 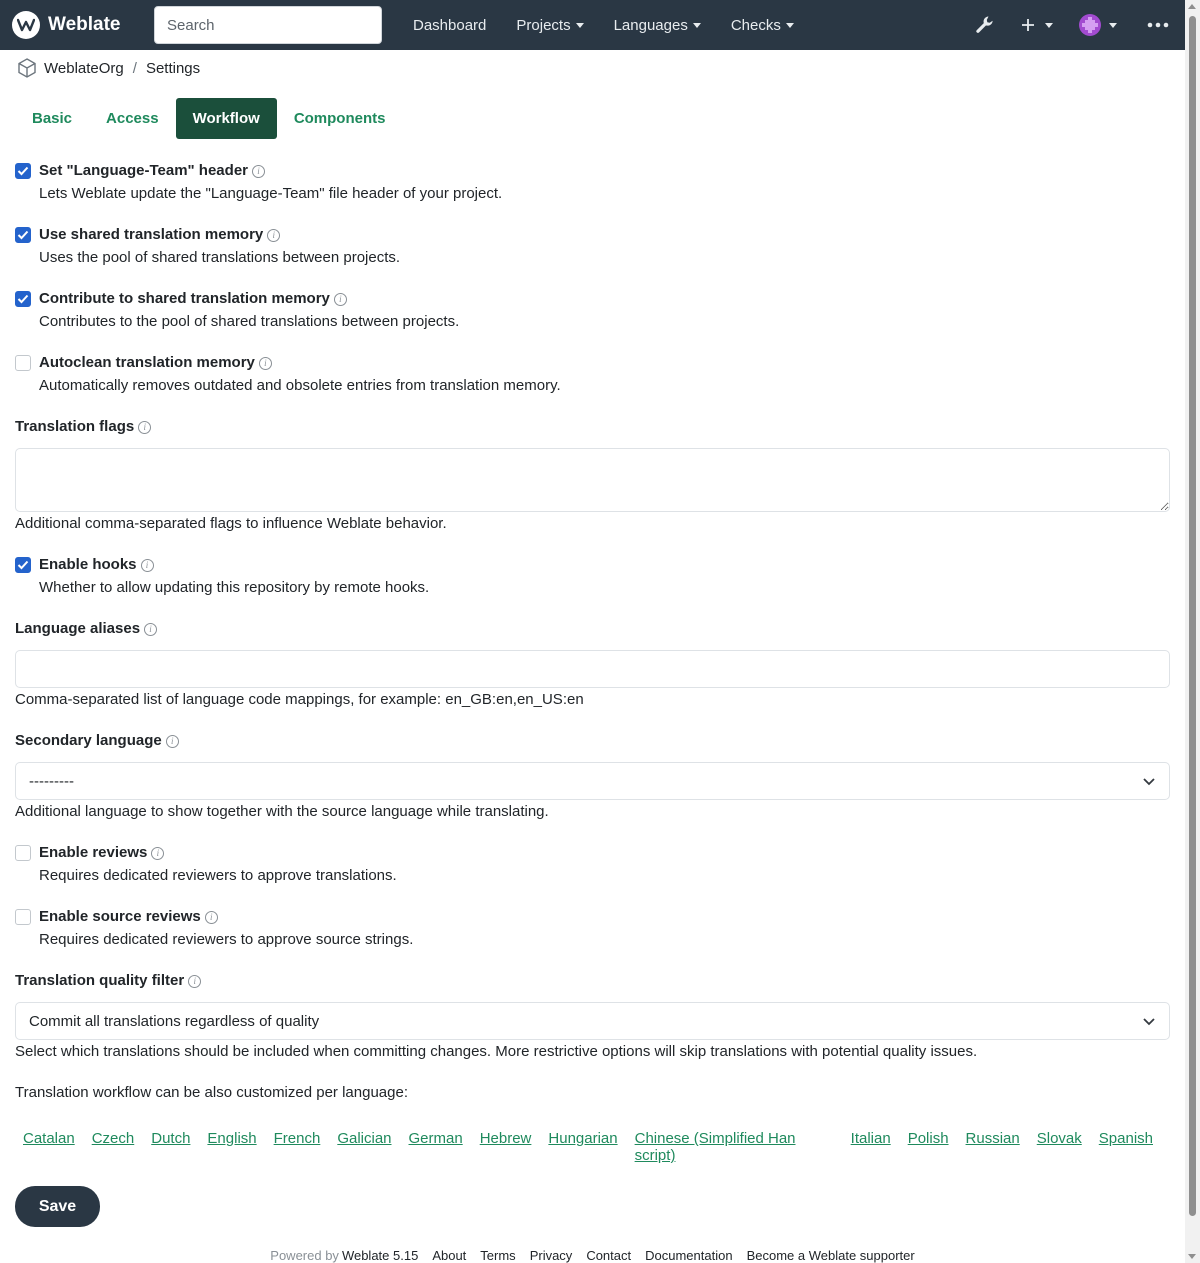 I want to click on language-link: Galician, so click(x=364, y=1147).